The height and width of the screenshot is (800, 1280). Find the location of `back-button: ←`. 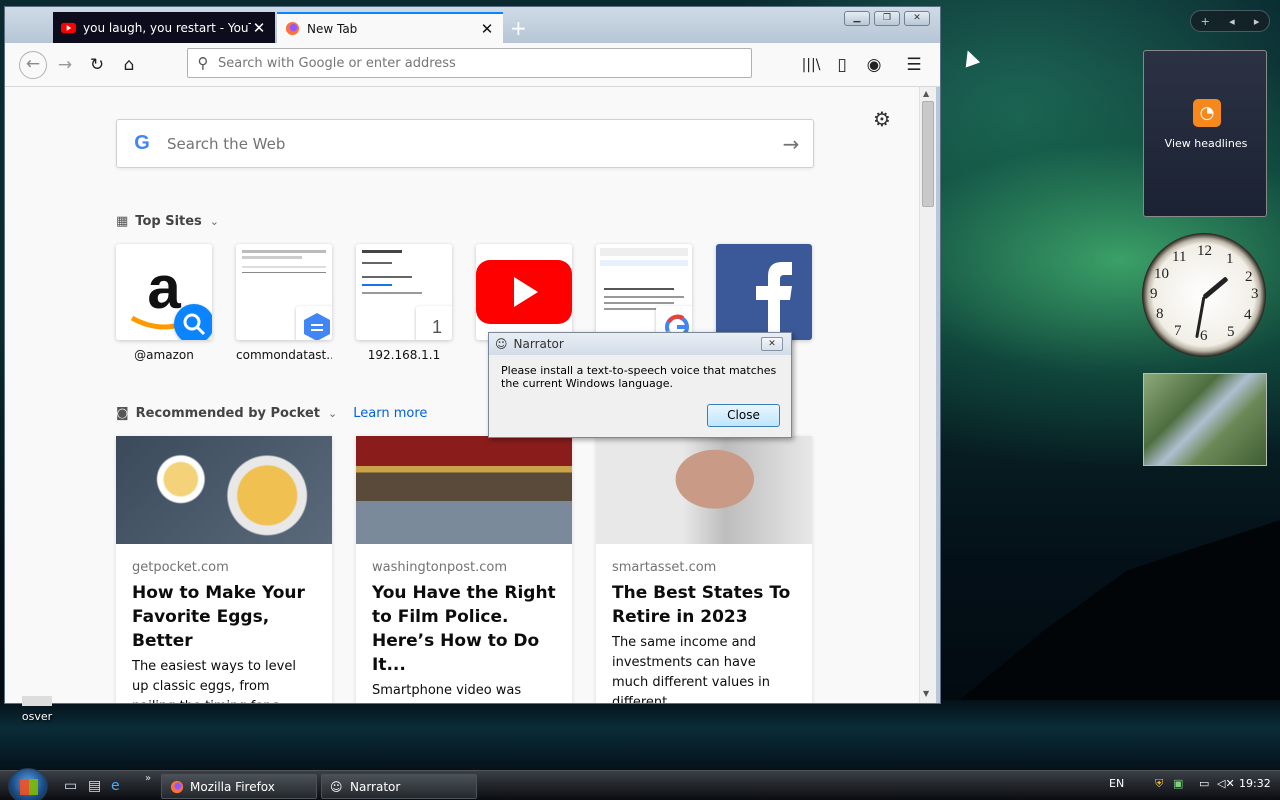

back-button: ← is located at coordinates (33, 65).